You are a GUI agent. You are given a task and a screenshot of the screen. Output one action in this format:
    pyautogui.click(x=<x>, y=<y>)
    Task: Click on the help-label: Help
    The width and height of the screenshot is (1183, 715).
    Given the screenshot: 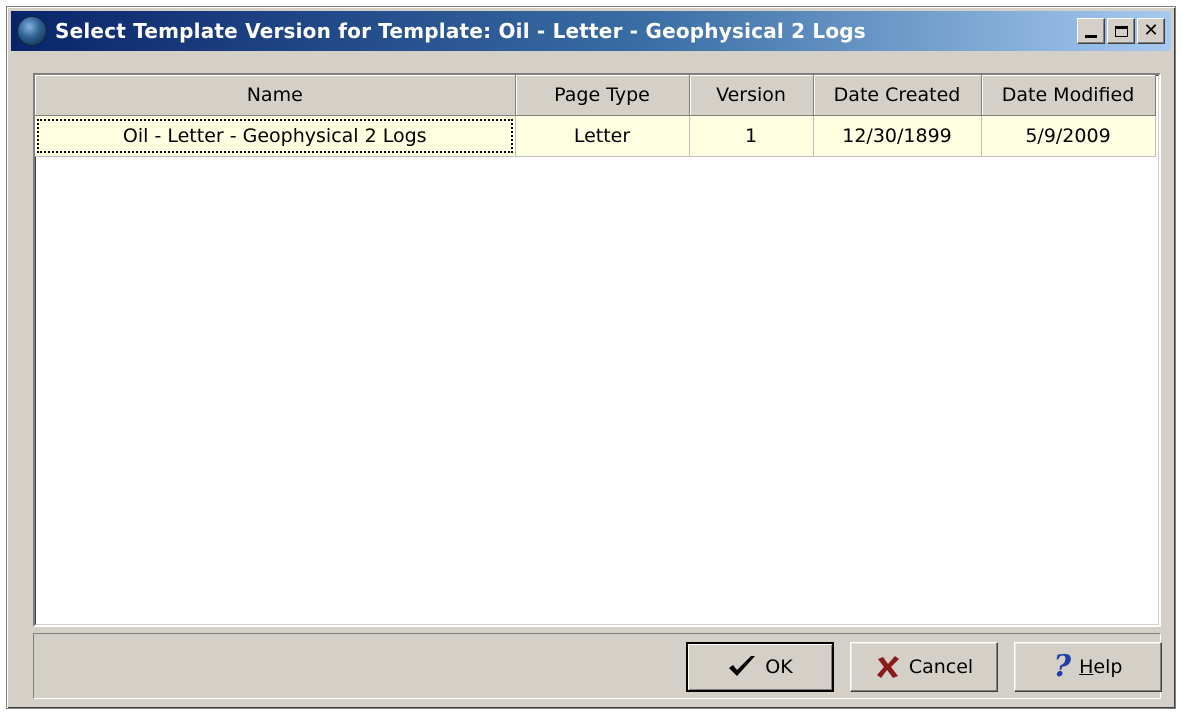 What is the action you would take?
    pyautogui.click(x=1100, y=667)
    